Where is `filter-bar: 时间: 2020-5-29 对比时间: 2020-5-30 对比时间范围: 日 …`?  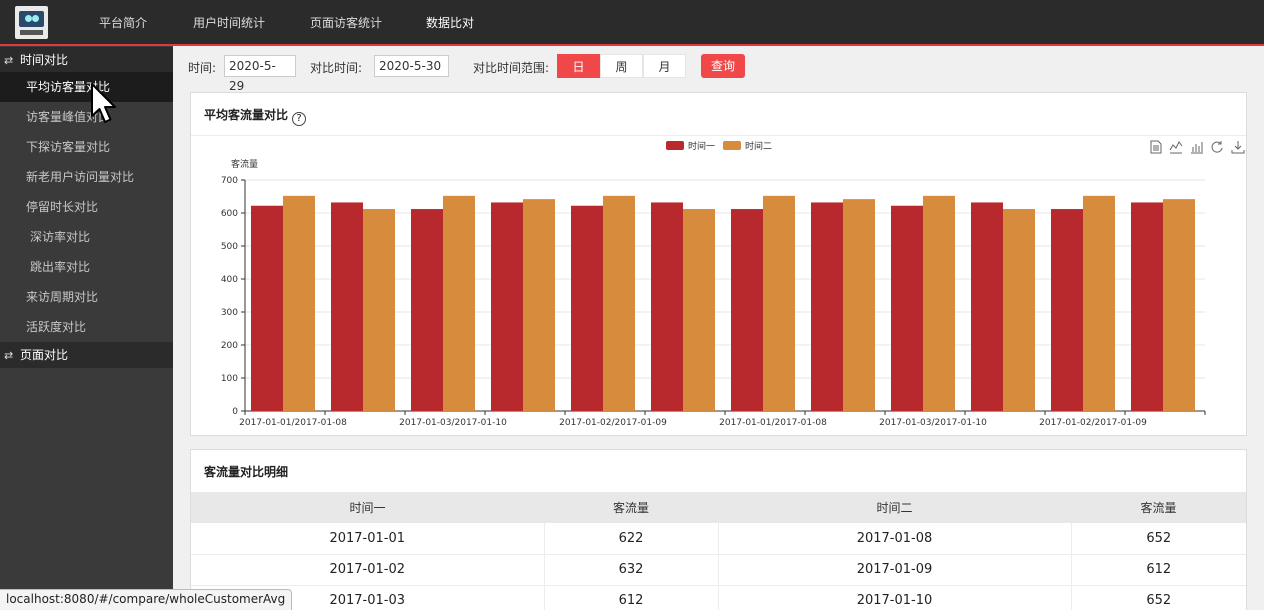 filter-bar: 时间: 2020-5-29 对比时间: 2020-5-30 对比时间范围: 日 … is located at coordinates (718, 69).